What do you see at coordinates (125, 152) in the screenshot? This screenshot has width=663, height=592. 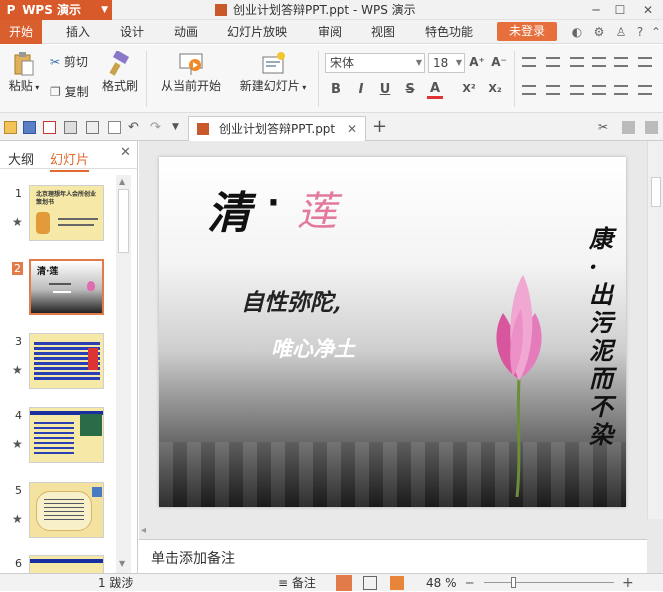 I see `close-panel-icon: ✕` at bounding box center [125, 152].